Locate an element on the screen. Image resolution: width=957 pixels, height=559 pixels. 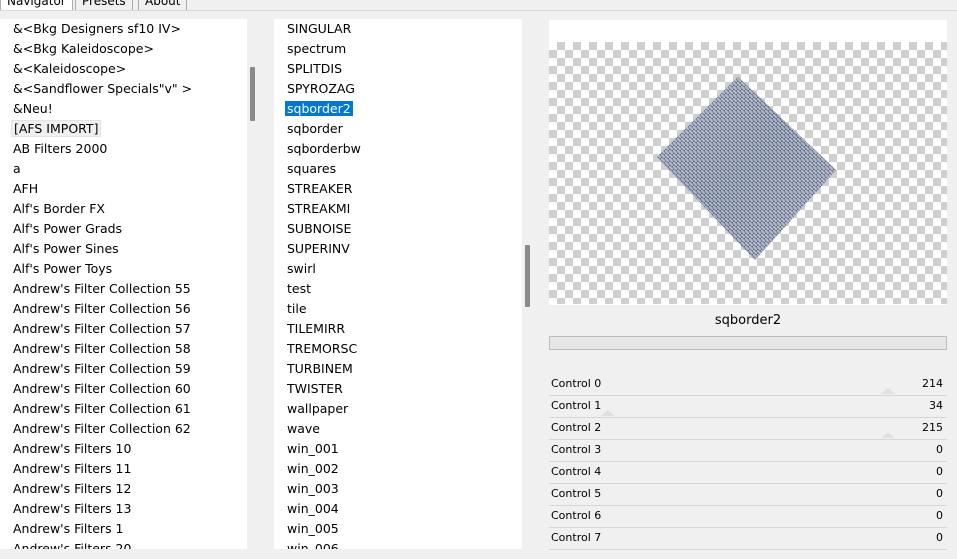
filter-item: sqborderbw is located at coordinates (318, 149).